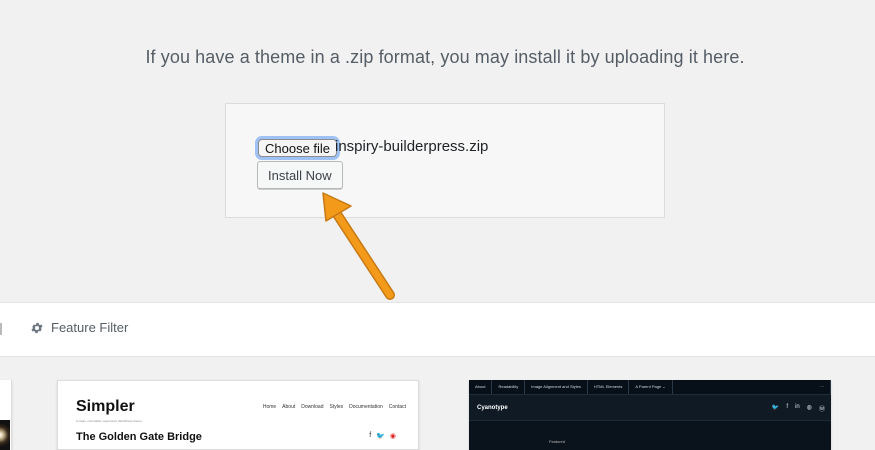 This screenshot has width=875, height=450. Describe the element at coordinates (492, 408) in the screenshot. I see `theme-site-title: Cyanotype` at that location.